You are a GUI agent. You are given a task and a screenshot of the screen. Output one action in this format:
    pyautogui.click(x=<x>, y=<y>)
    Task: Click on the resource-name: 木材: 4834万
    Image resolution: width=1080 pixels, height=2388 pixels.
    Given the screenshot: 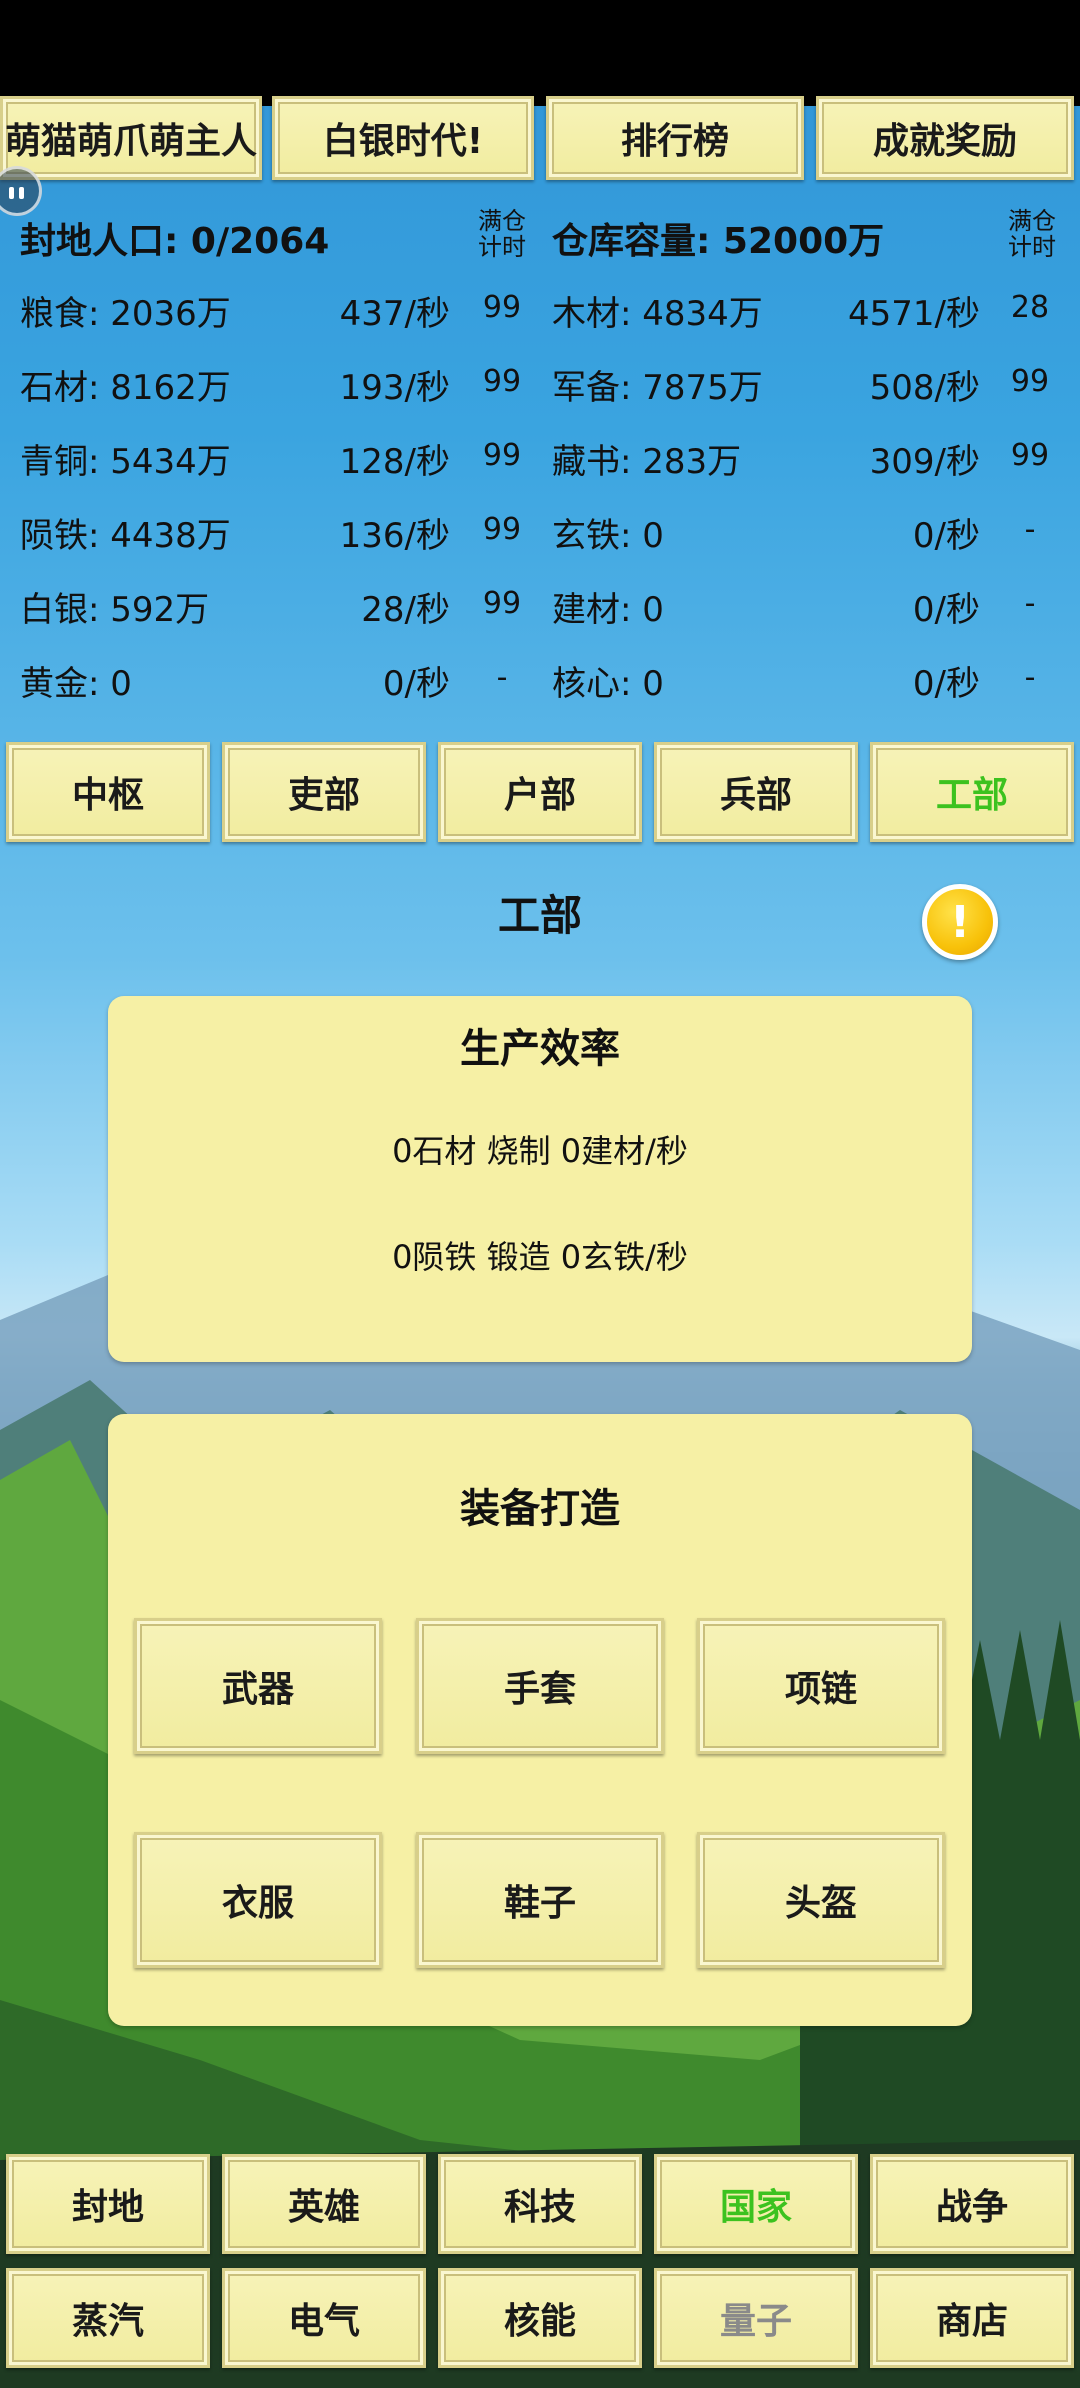 What is the action you would take?
    pyautogui.click(x=657, y=314)
    